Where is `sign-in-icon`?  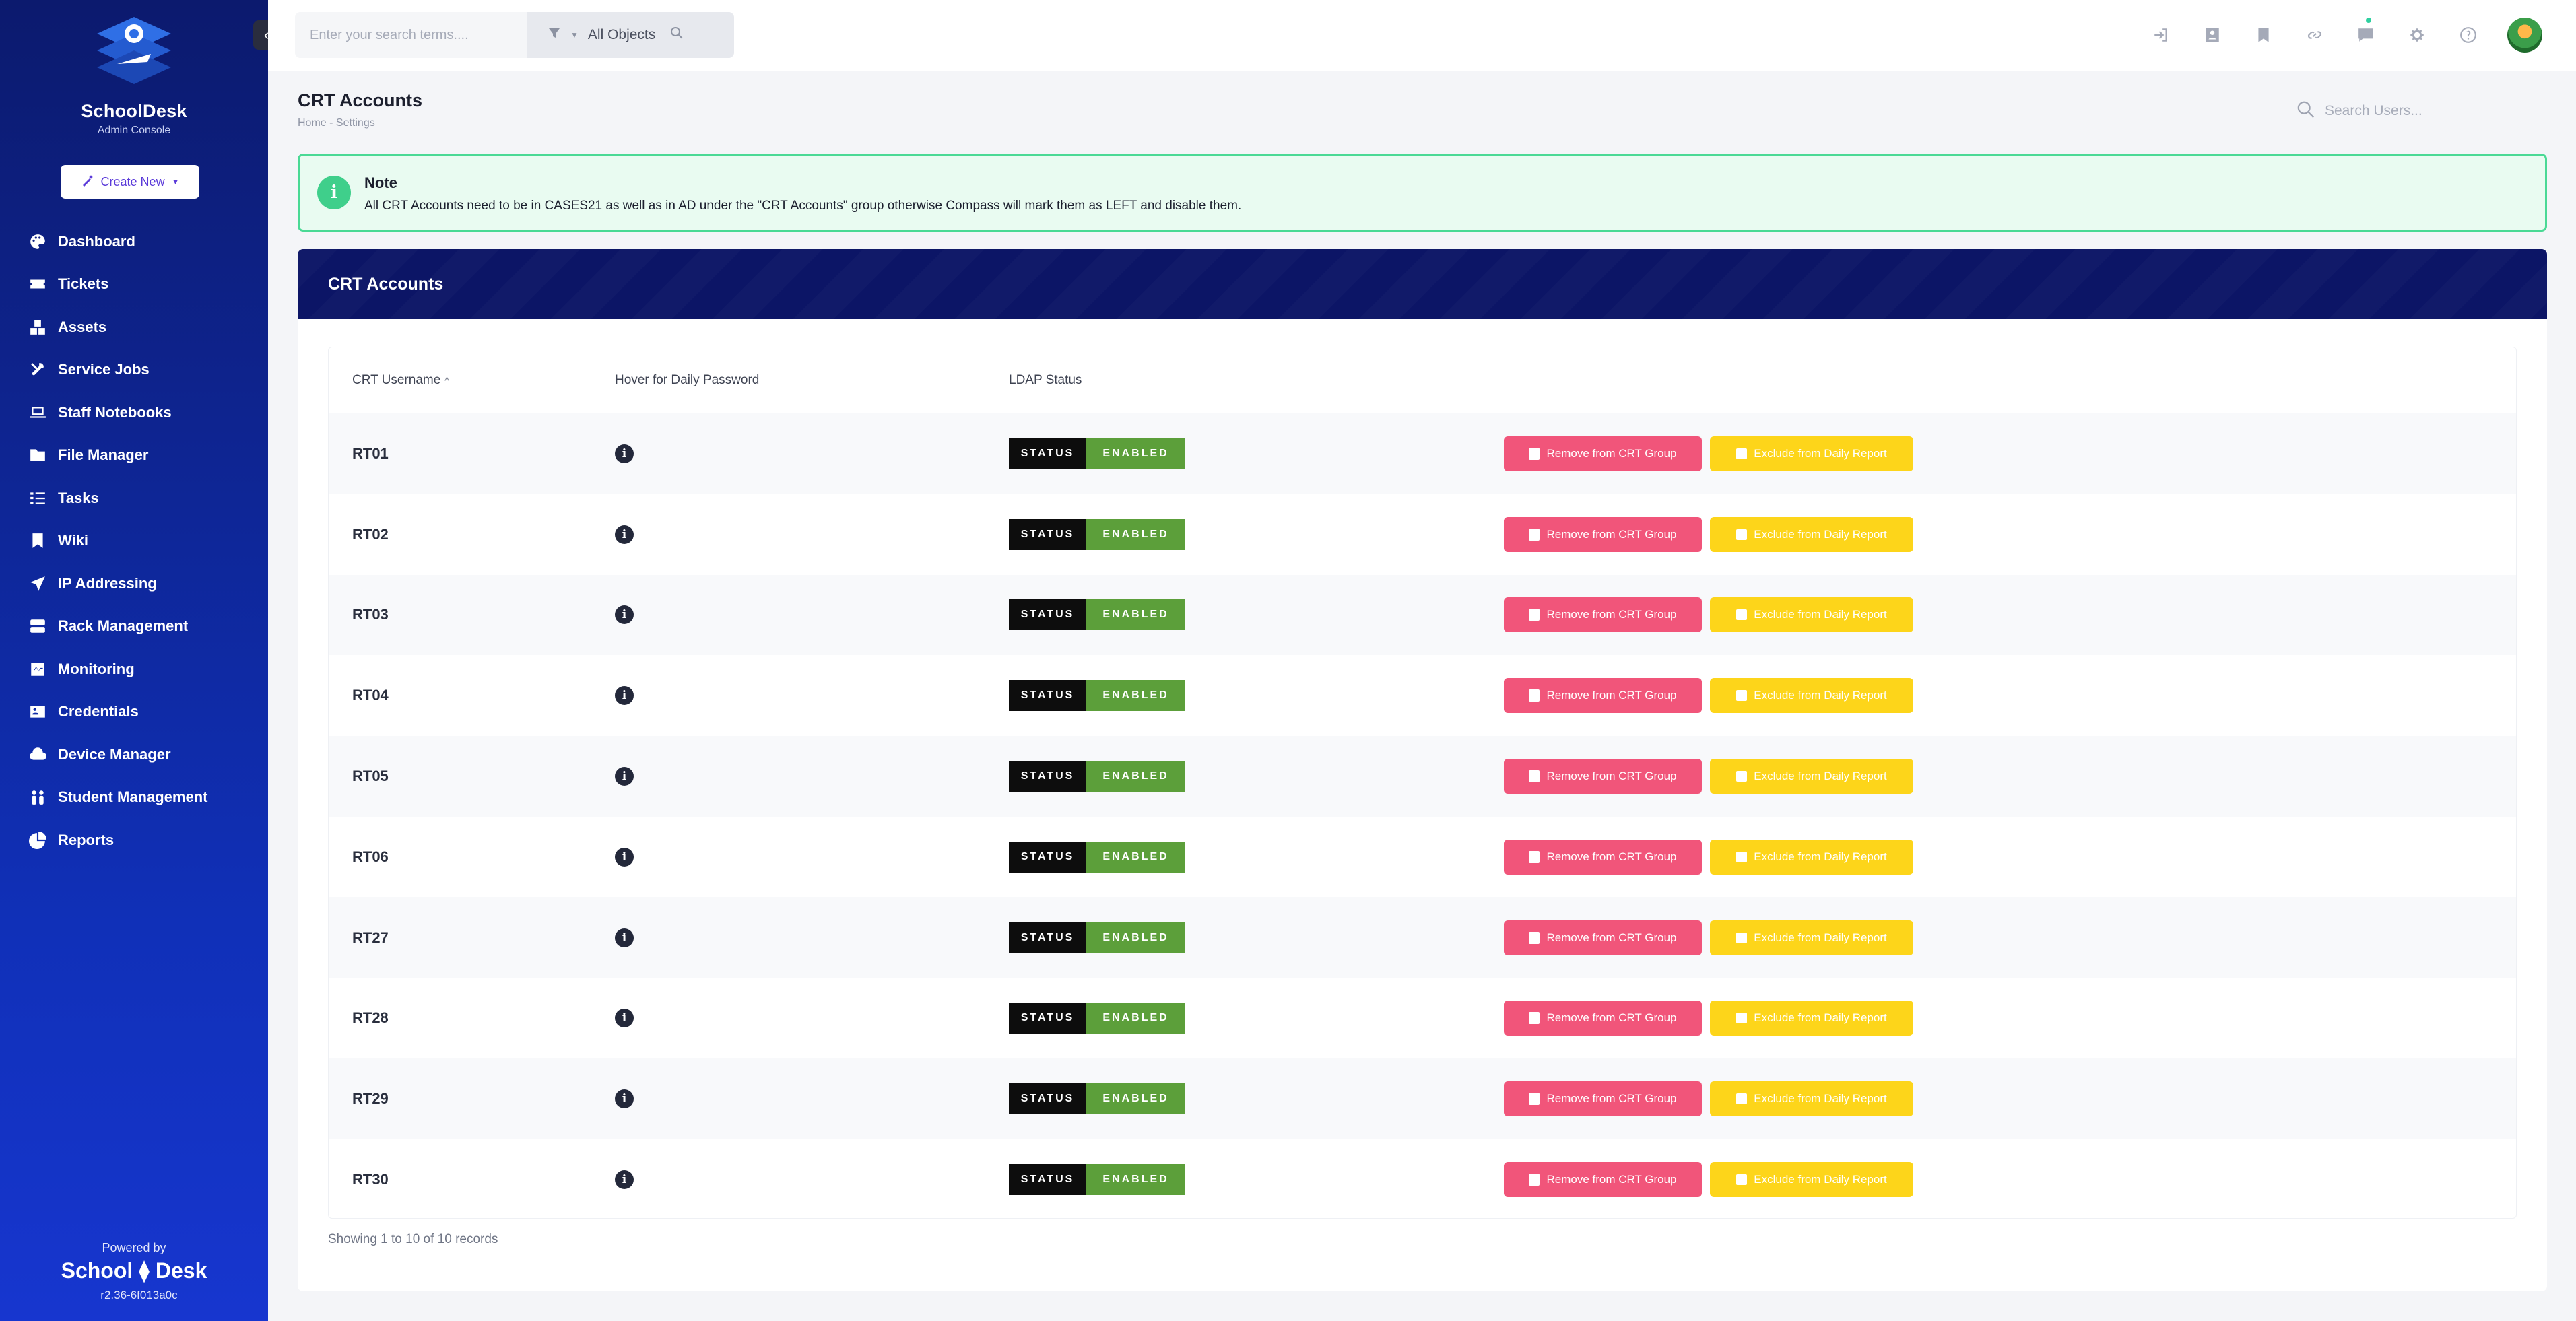
sign-in-icon is located at coordinates (2161, 35).